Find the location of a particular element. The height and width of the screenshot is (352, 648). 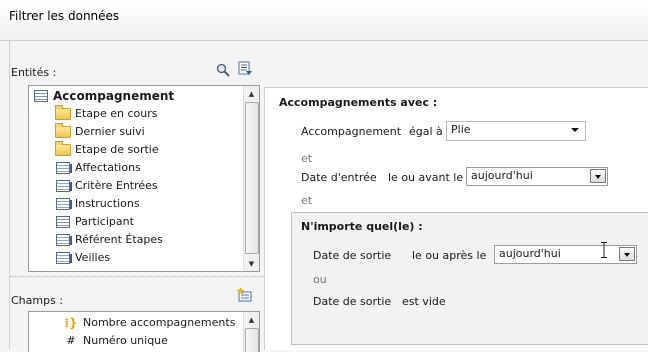

group-cond2-field: Date de sortie is located at coordinates (352, 301).